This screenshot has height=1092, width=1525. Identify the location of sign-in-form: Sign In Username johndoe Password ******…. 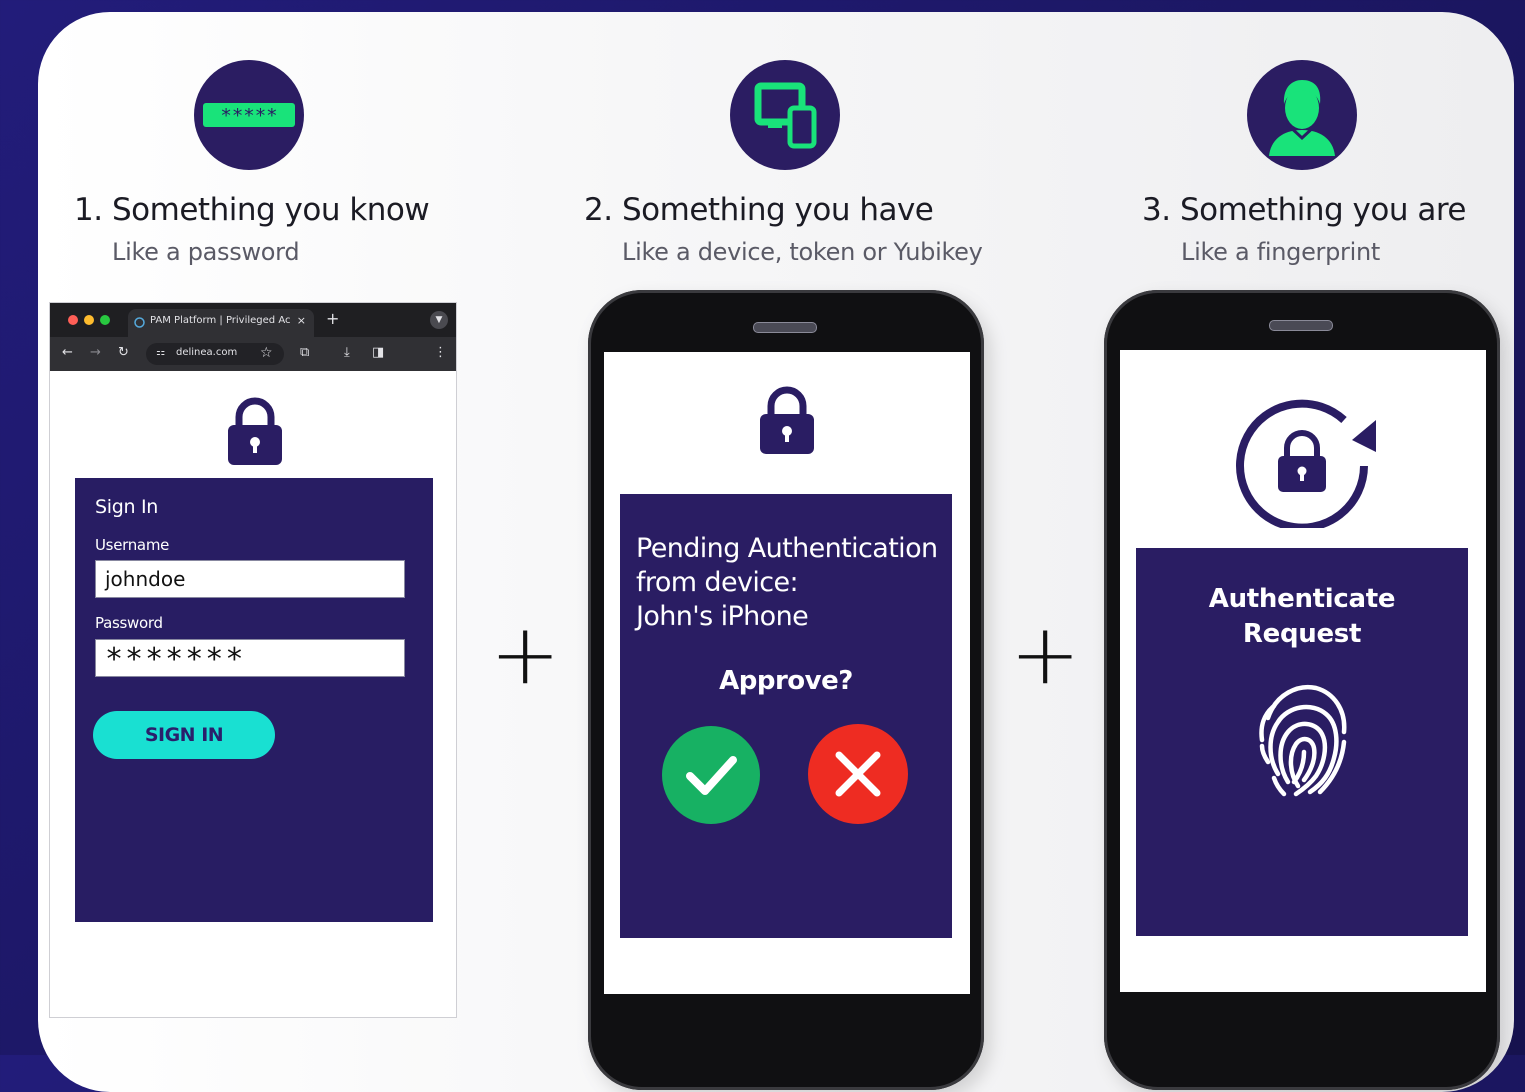
(254, 700).